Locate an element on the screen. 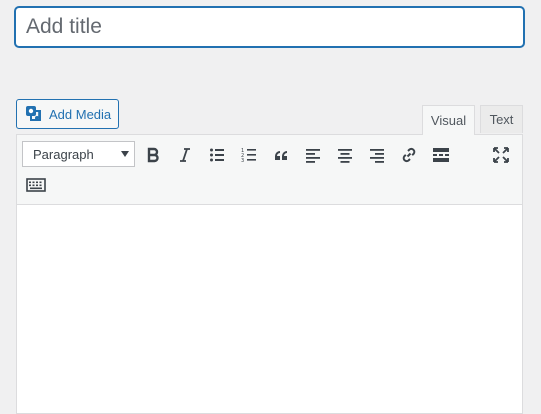  tab-text-label: Text is located at coordinates (501, 119).